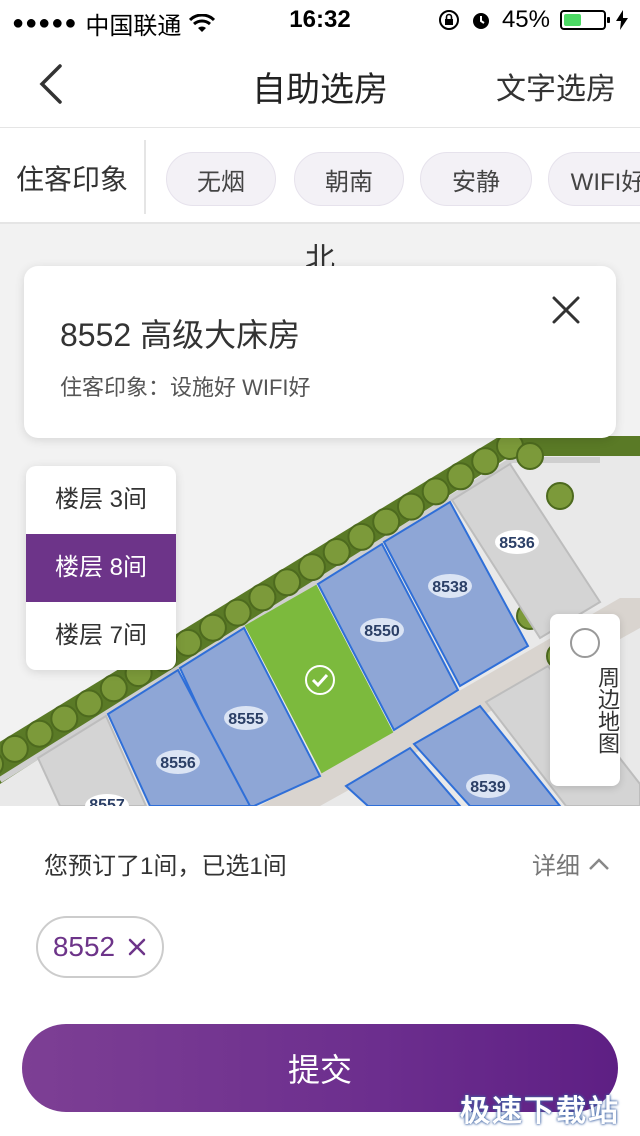 The image size is (640, 1136). I want to click on tag-chip: 无烟, so click(221, 179).